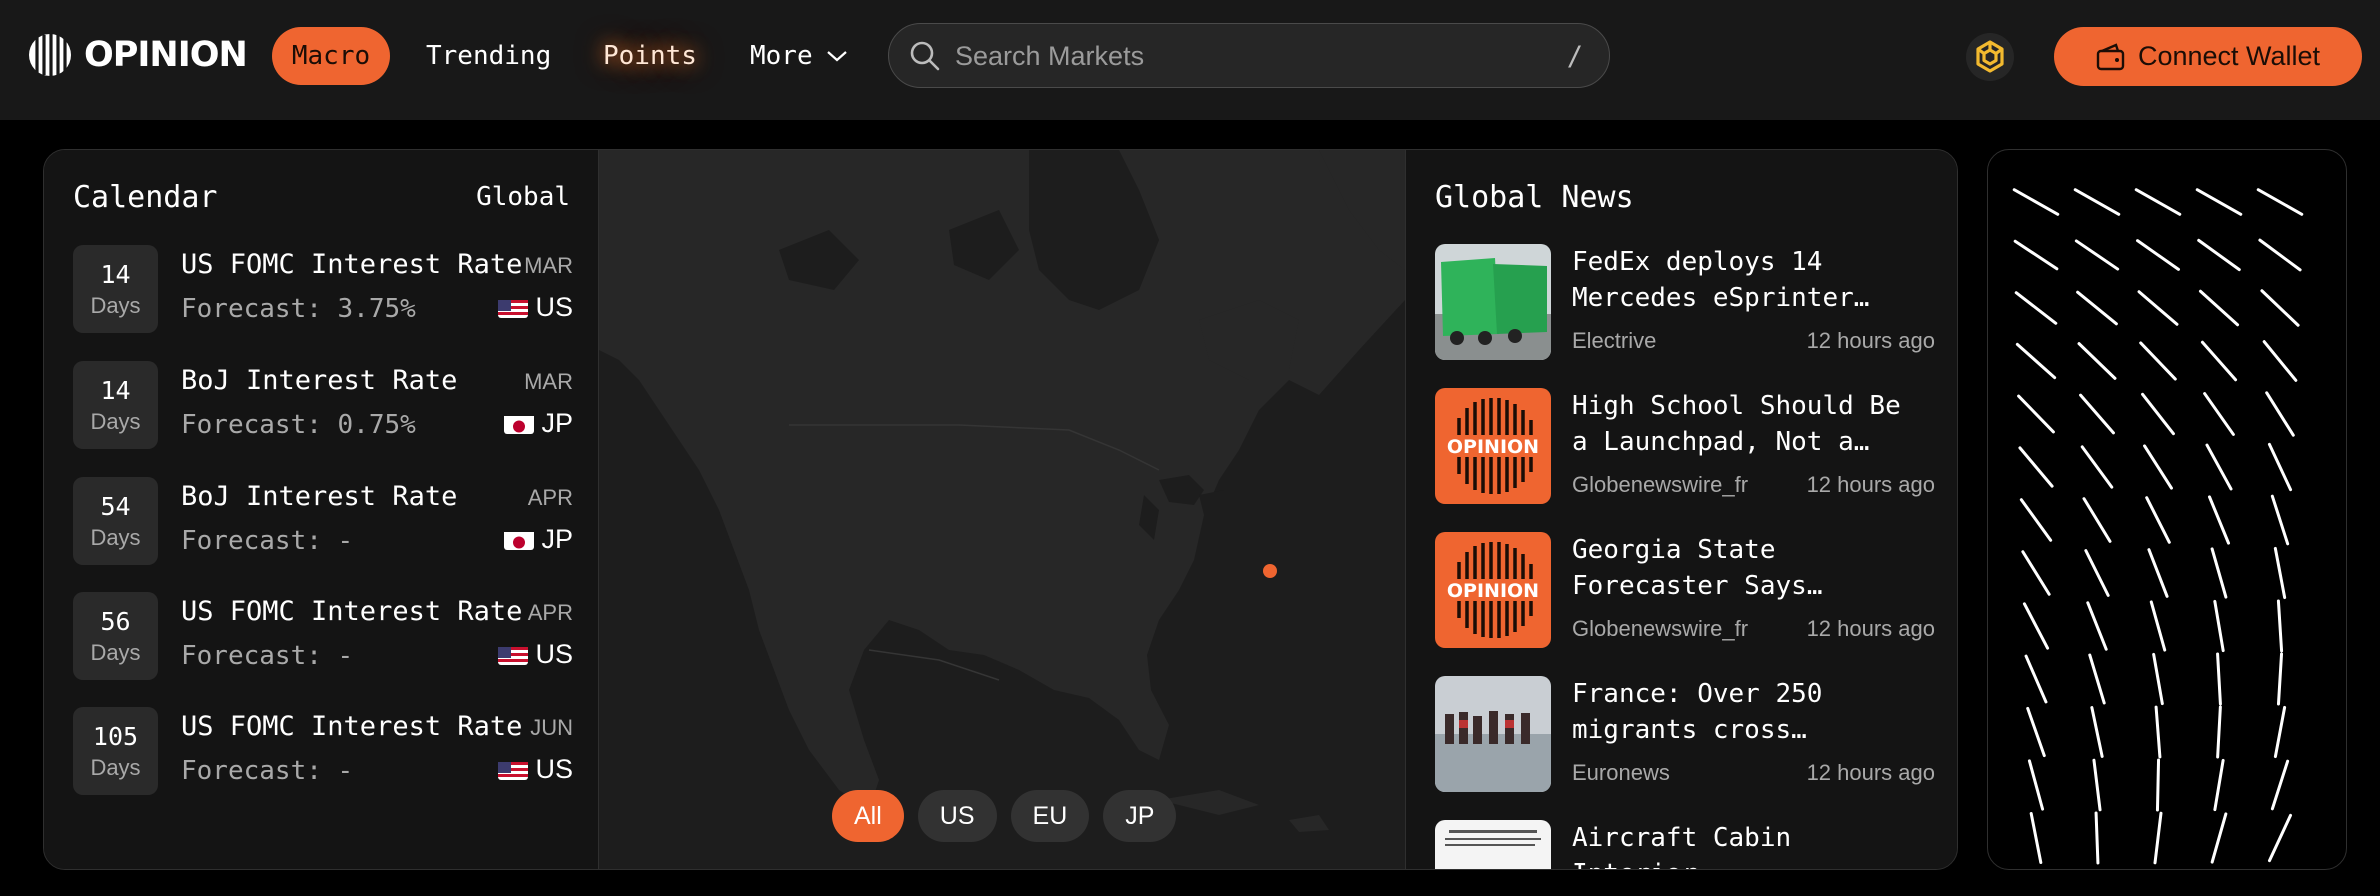 The height and width of the screenshot is (896, 2380). I want to click on bnb-chain-icon, so click(1990, 57).